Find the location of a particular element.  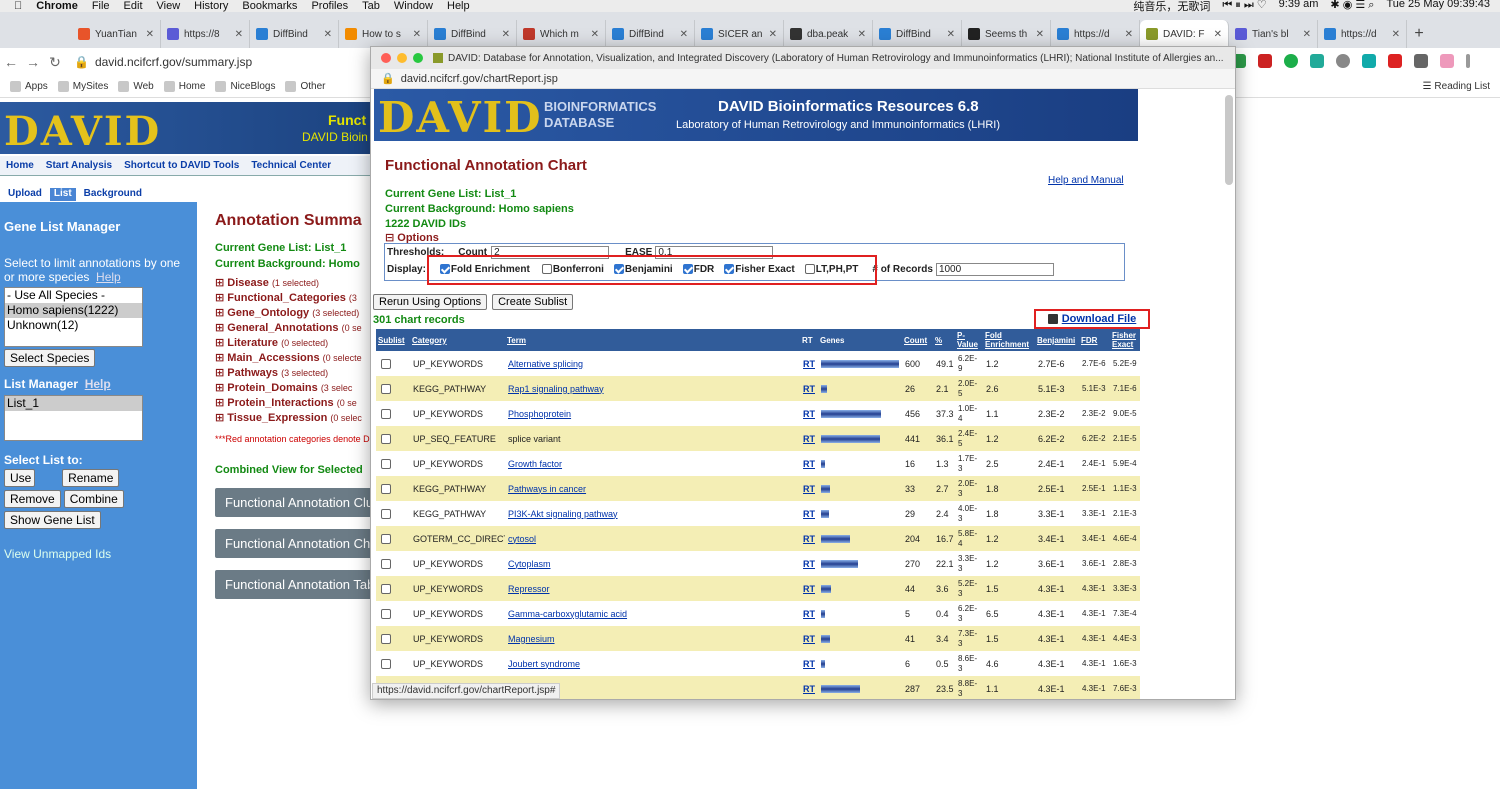

avatar is located at coordinates (1447, 61).